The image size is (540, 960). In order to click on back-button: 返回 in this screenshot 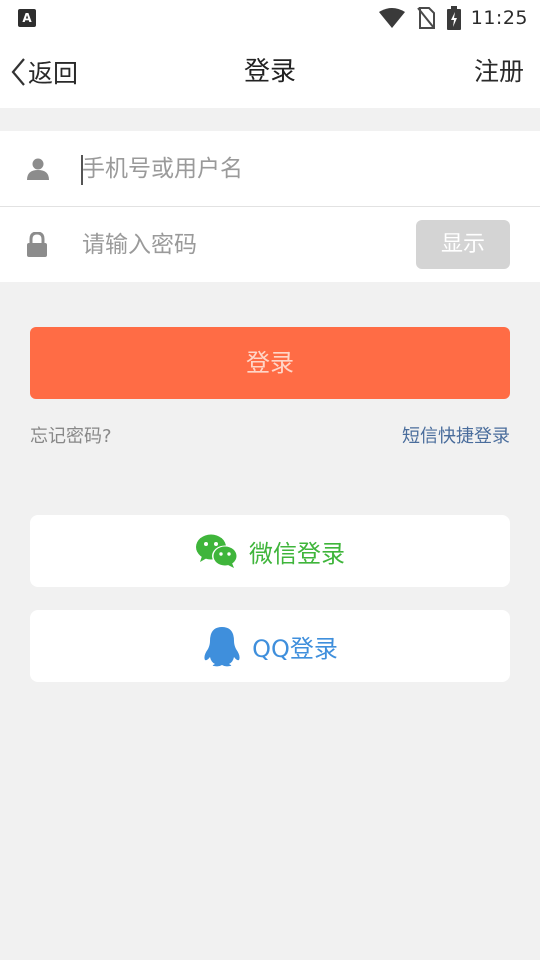, I will do `click(44, 72)`.